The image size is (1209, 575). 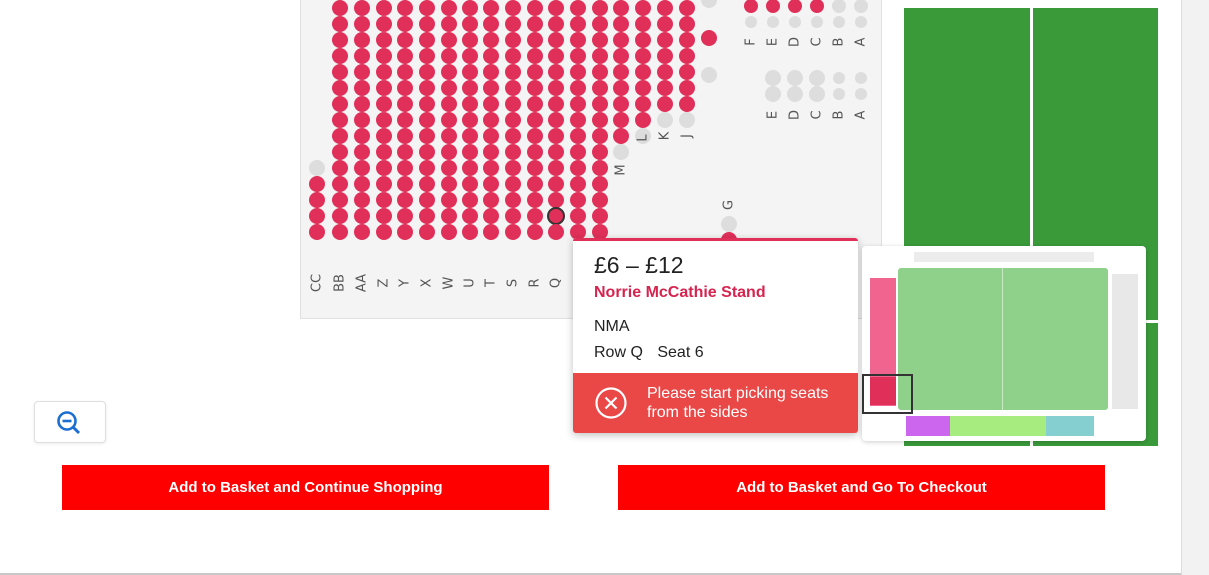 What do you see at coordinates (305, 487) in the screenshot?
I see `add-continue-shopping-button: Add to Basket and Continue Shopping` at bounding box center [305, 487].